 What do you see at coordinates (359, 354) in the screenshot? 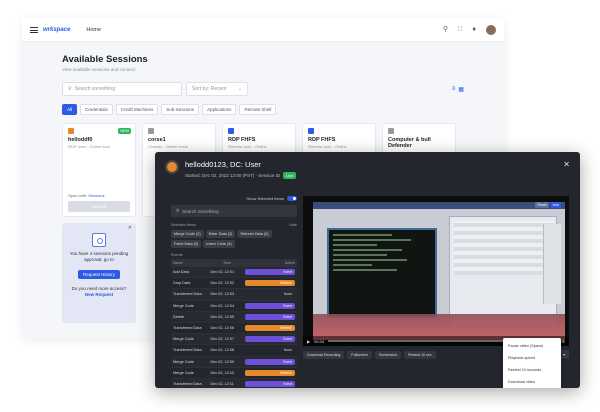
I see `fullscreen-button: Fullscreen` at bounding box center [359, 354].